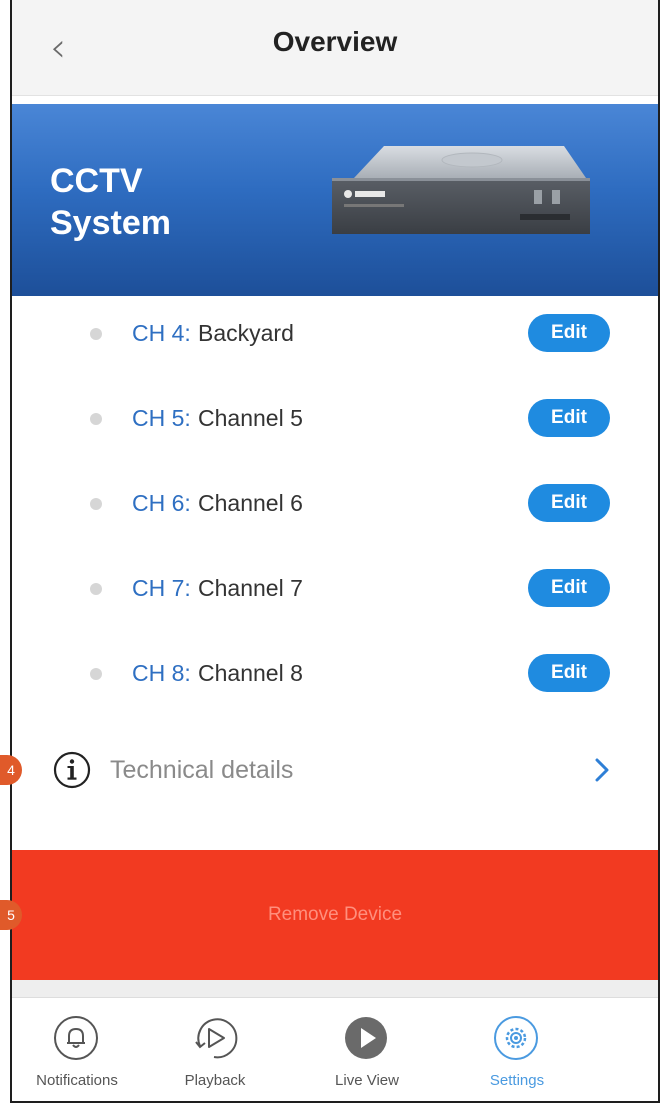 Image resolution: width=660 pixels, height=1103 pixels. What do you see at coordinates (161, 418) in the screenshot?
I see `channel-number: CH 5:` at bounding box center [161, 418].